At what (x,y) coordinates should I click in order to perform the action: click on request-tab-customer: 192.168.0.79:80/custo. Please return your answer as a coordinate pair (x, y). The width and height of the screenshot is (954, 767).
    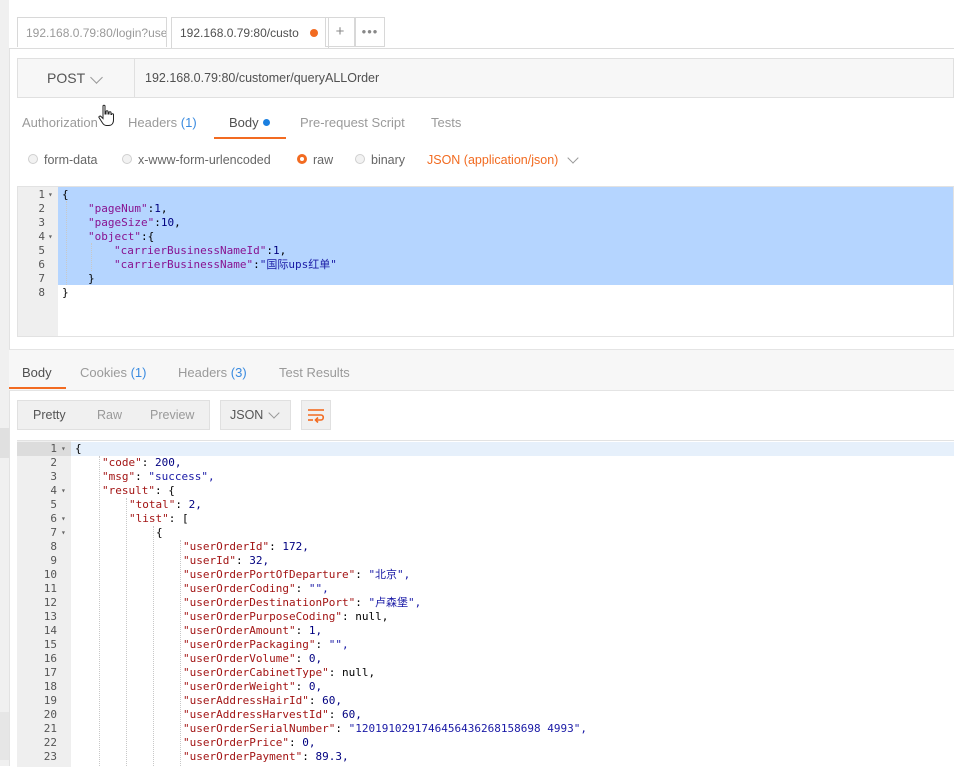
    Looking at the image, I should click on (250, 32).